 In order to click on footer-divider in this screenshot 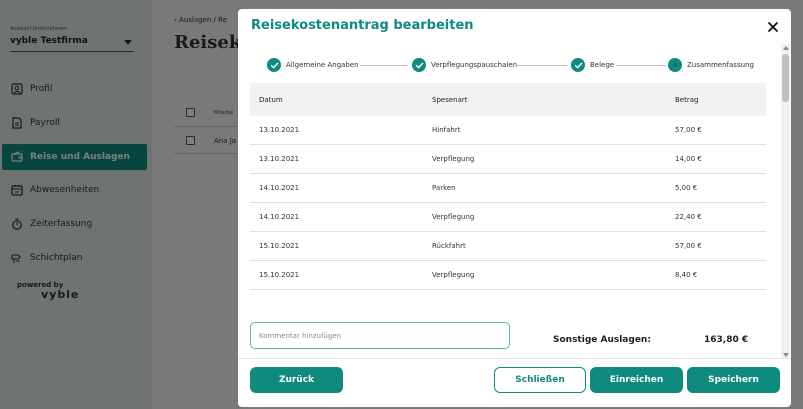, I will do `click(514, 358)`.